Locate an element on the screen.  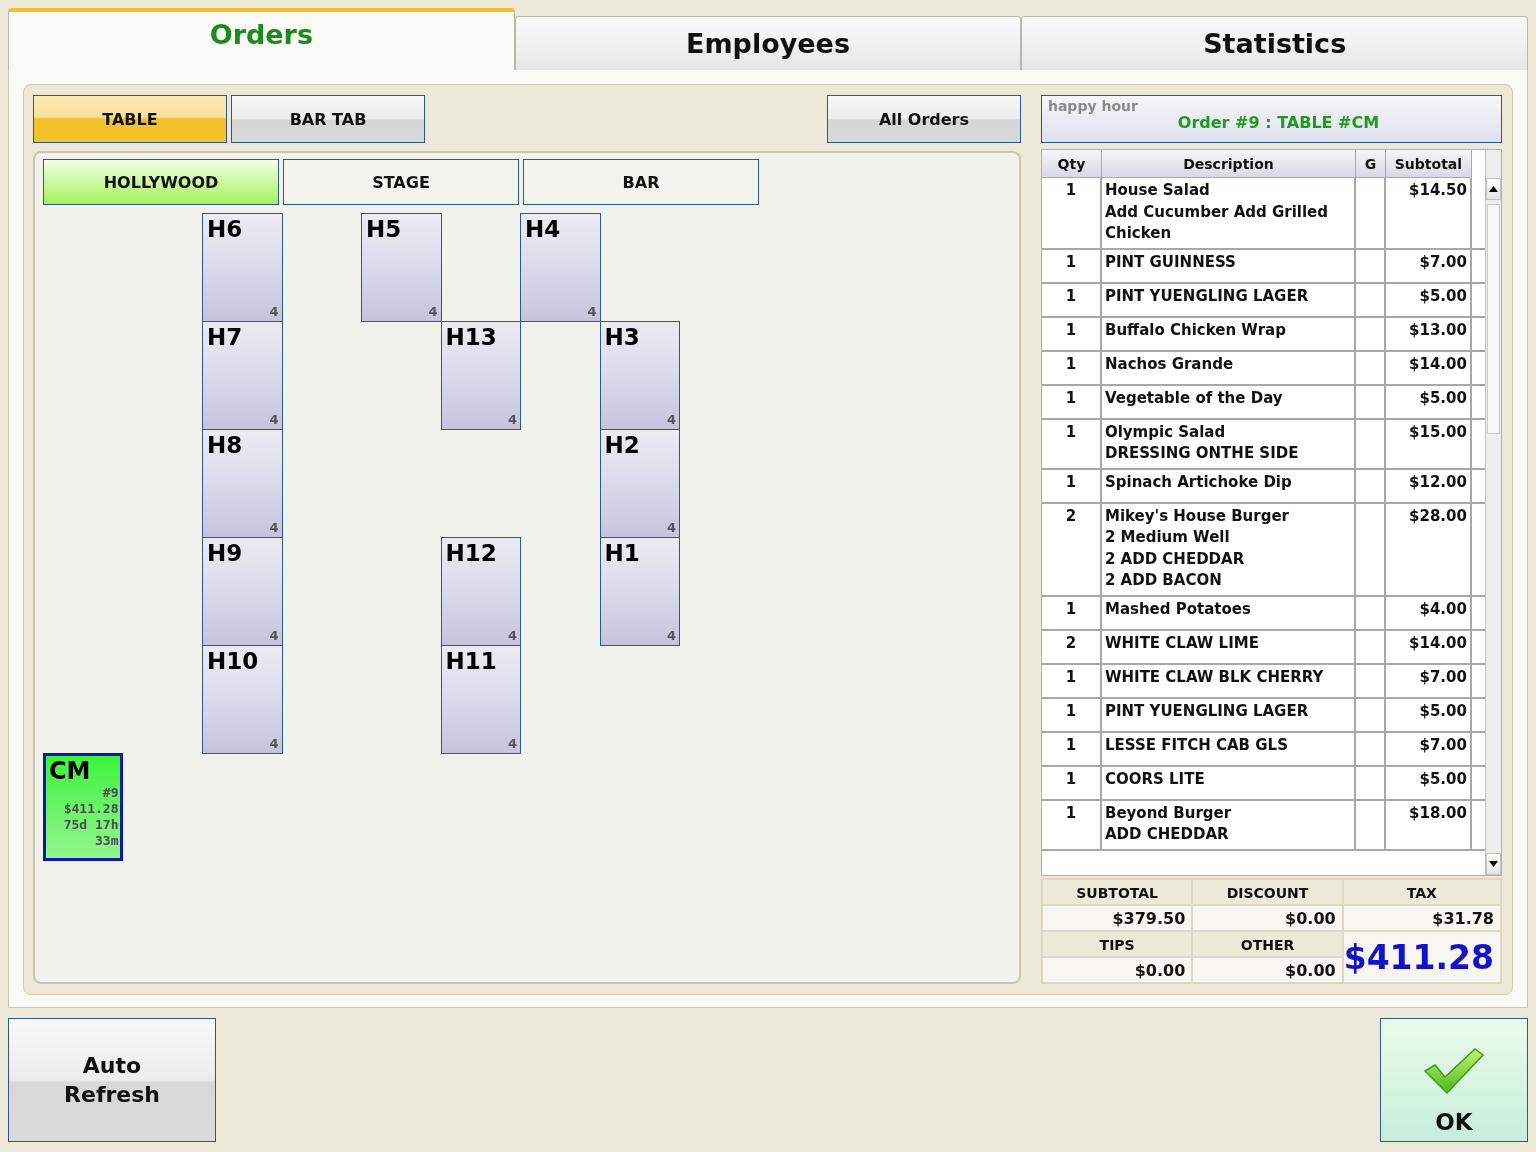
total-value: $0.00 is located at coordinates (1117, 970).